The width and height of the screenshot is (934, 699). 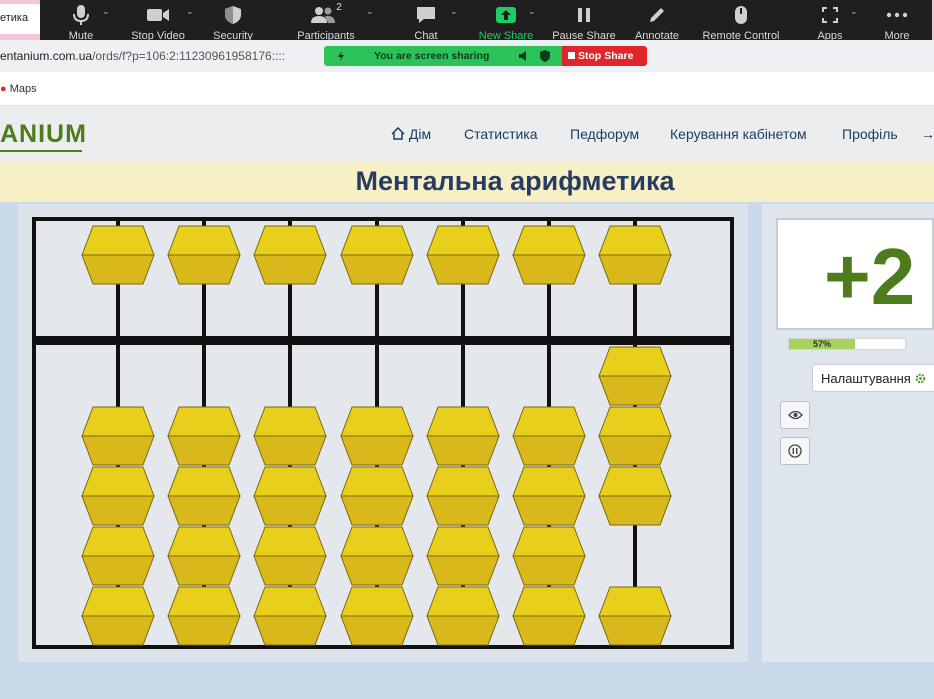 I want to click on browser-tab: етика, so click(x=22, y=19).